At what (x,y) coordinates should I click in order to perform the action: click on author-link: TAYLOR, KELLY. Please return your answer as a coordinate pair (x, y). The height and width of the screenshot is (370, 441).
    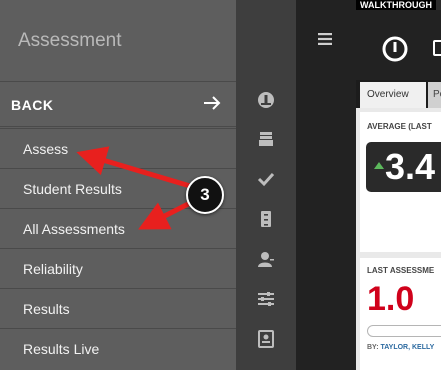
    Looking at the image, I should click on (408, 347).